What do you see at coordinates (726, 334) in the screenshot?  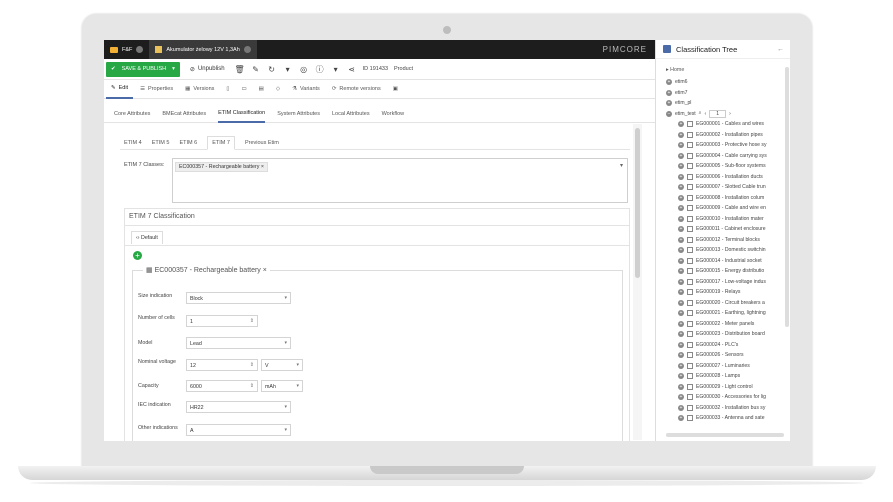 I see `tree-node: + EG000023 - Distribution board` at bounding box center [726, 334].